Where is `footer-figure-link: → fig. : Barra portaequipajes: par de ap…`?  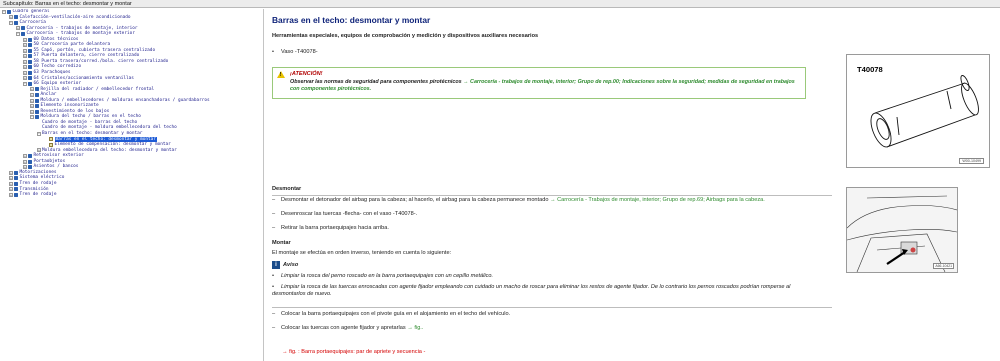
footer-figure-link: → fig. : Barra portaequipajes: par de ap… is located at coordinates (353, 352).